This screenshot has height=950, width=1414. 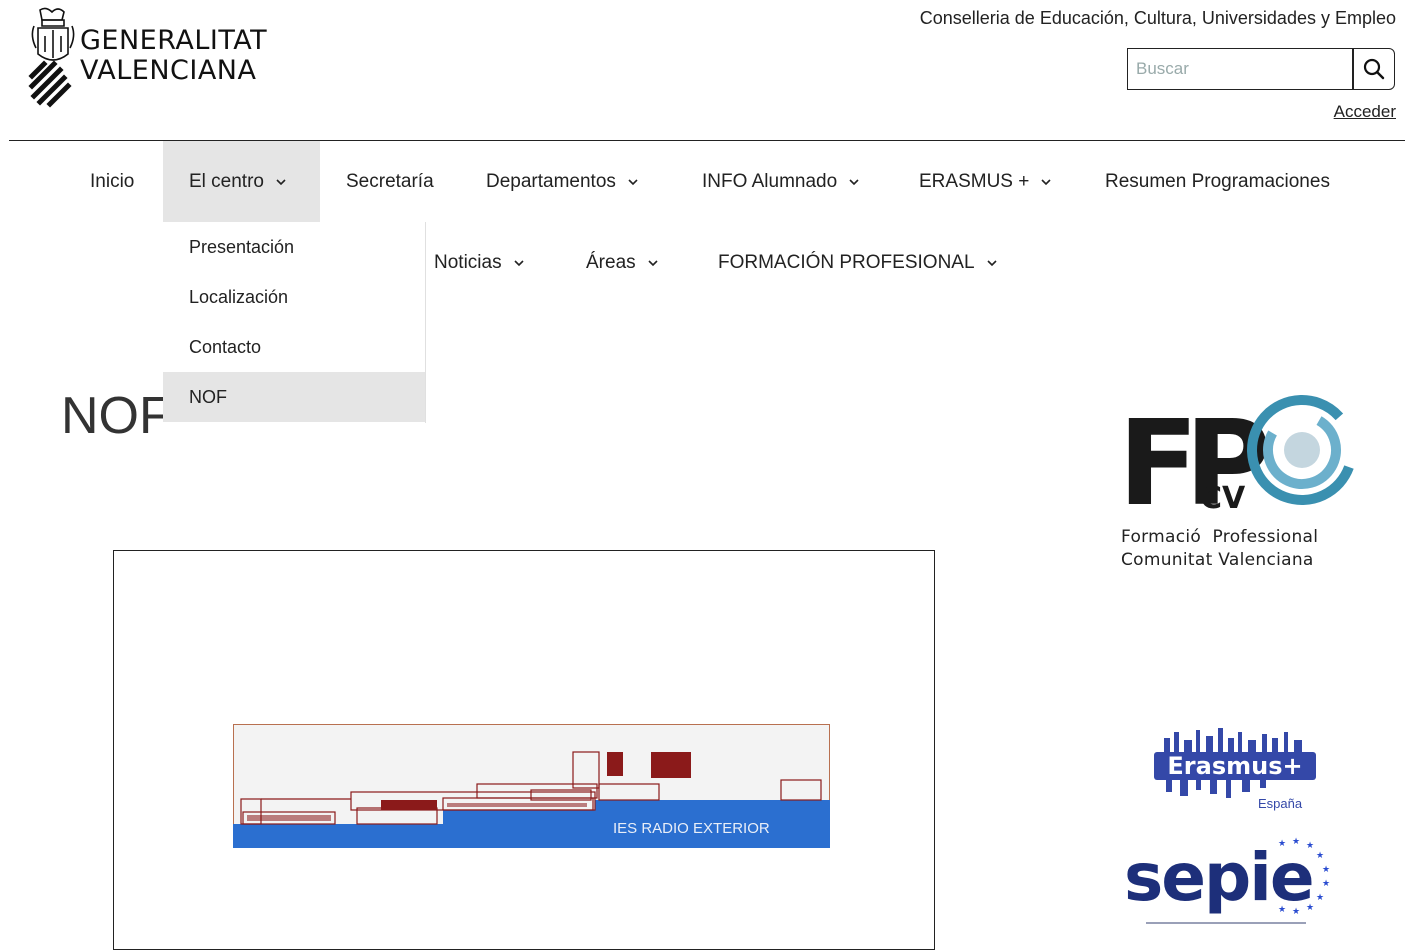 I want to click on nav-label: Secretaría, so click(x=390, y=181).